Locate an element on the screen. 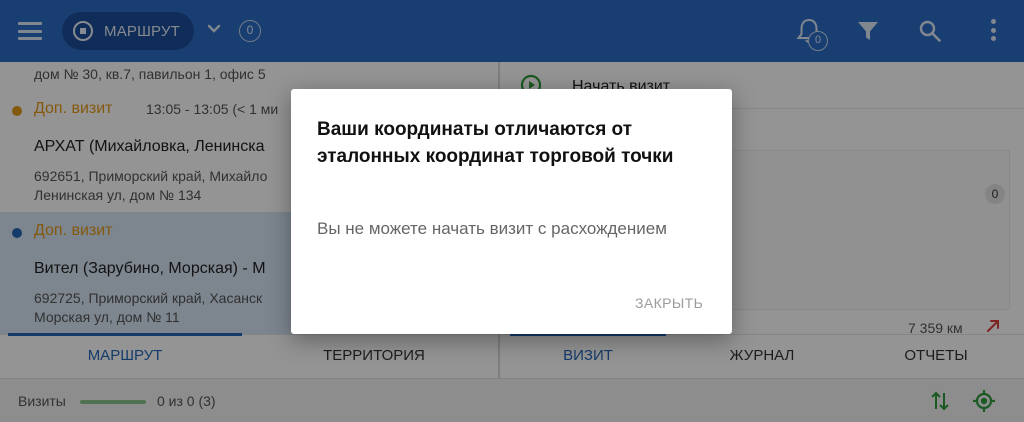 The image size is (1024, 422). dialog-message: Вы не можете начать визит с расхождением is located at coordinates (492, 228).